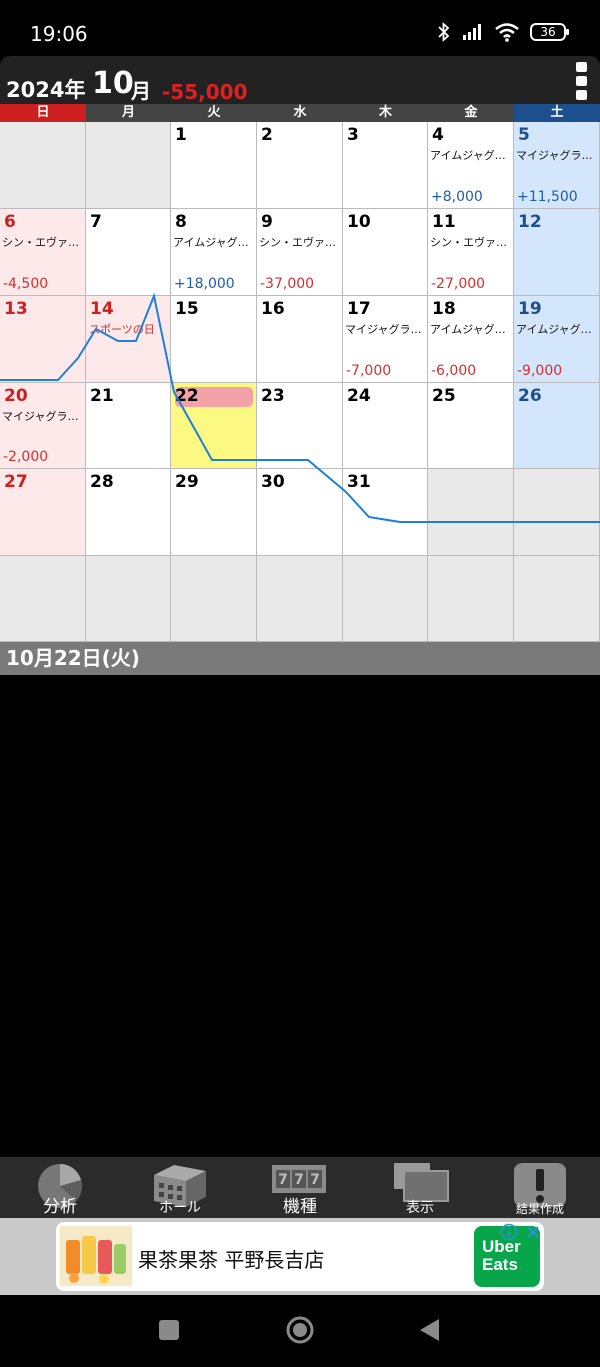  Describe the element at coordinates (457, 197) in the screenshot. I see `daily-result: +8,000` at that location.